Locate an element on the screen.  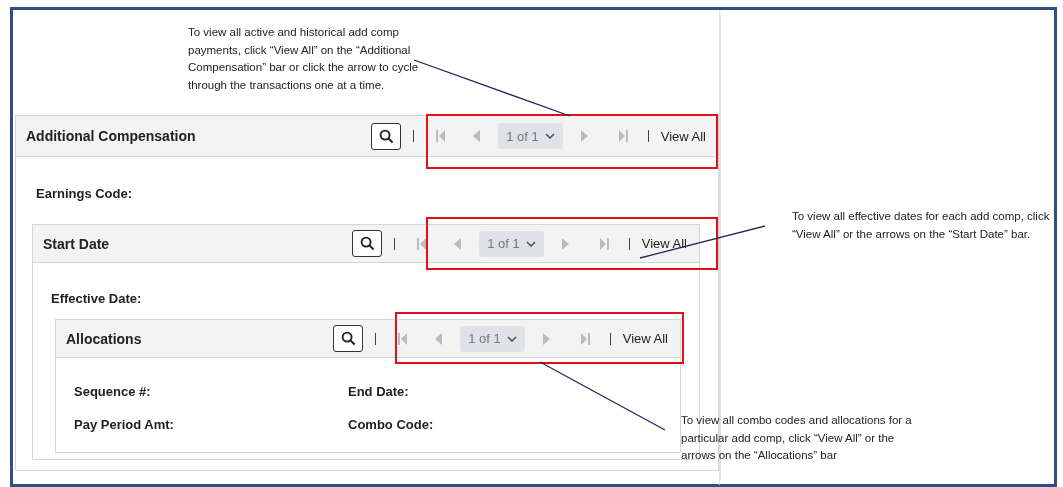
callout-text: To view all effective dates for each add comp, click “View All” or the arrows on the “Start Date” bar. is located at coordinates (921, 225).